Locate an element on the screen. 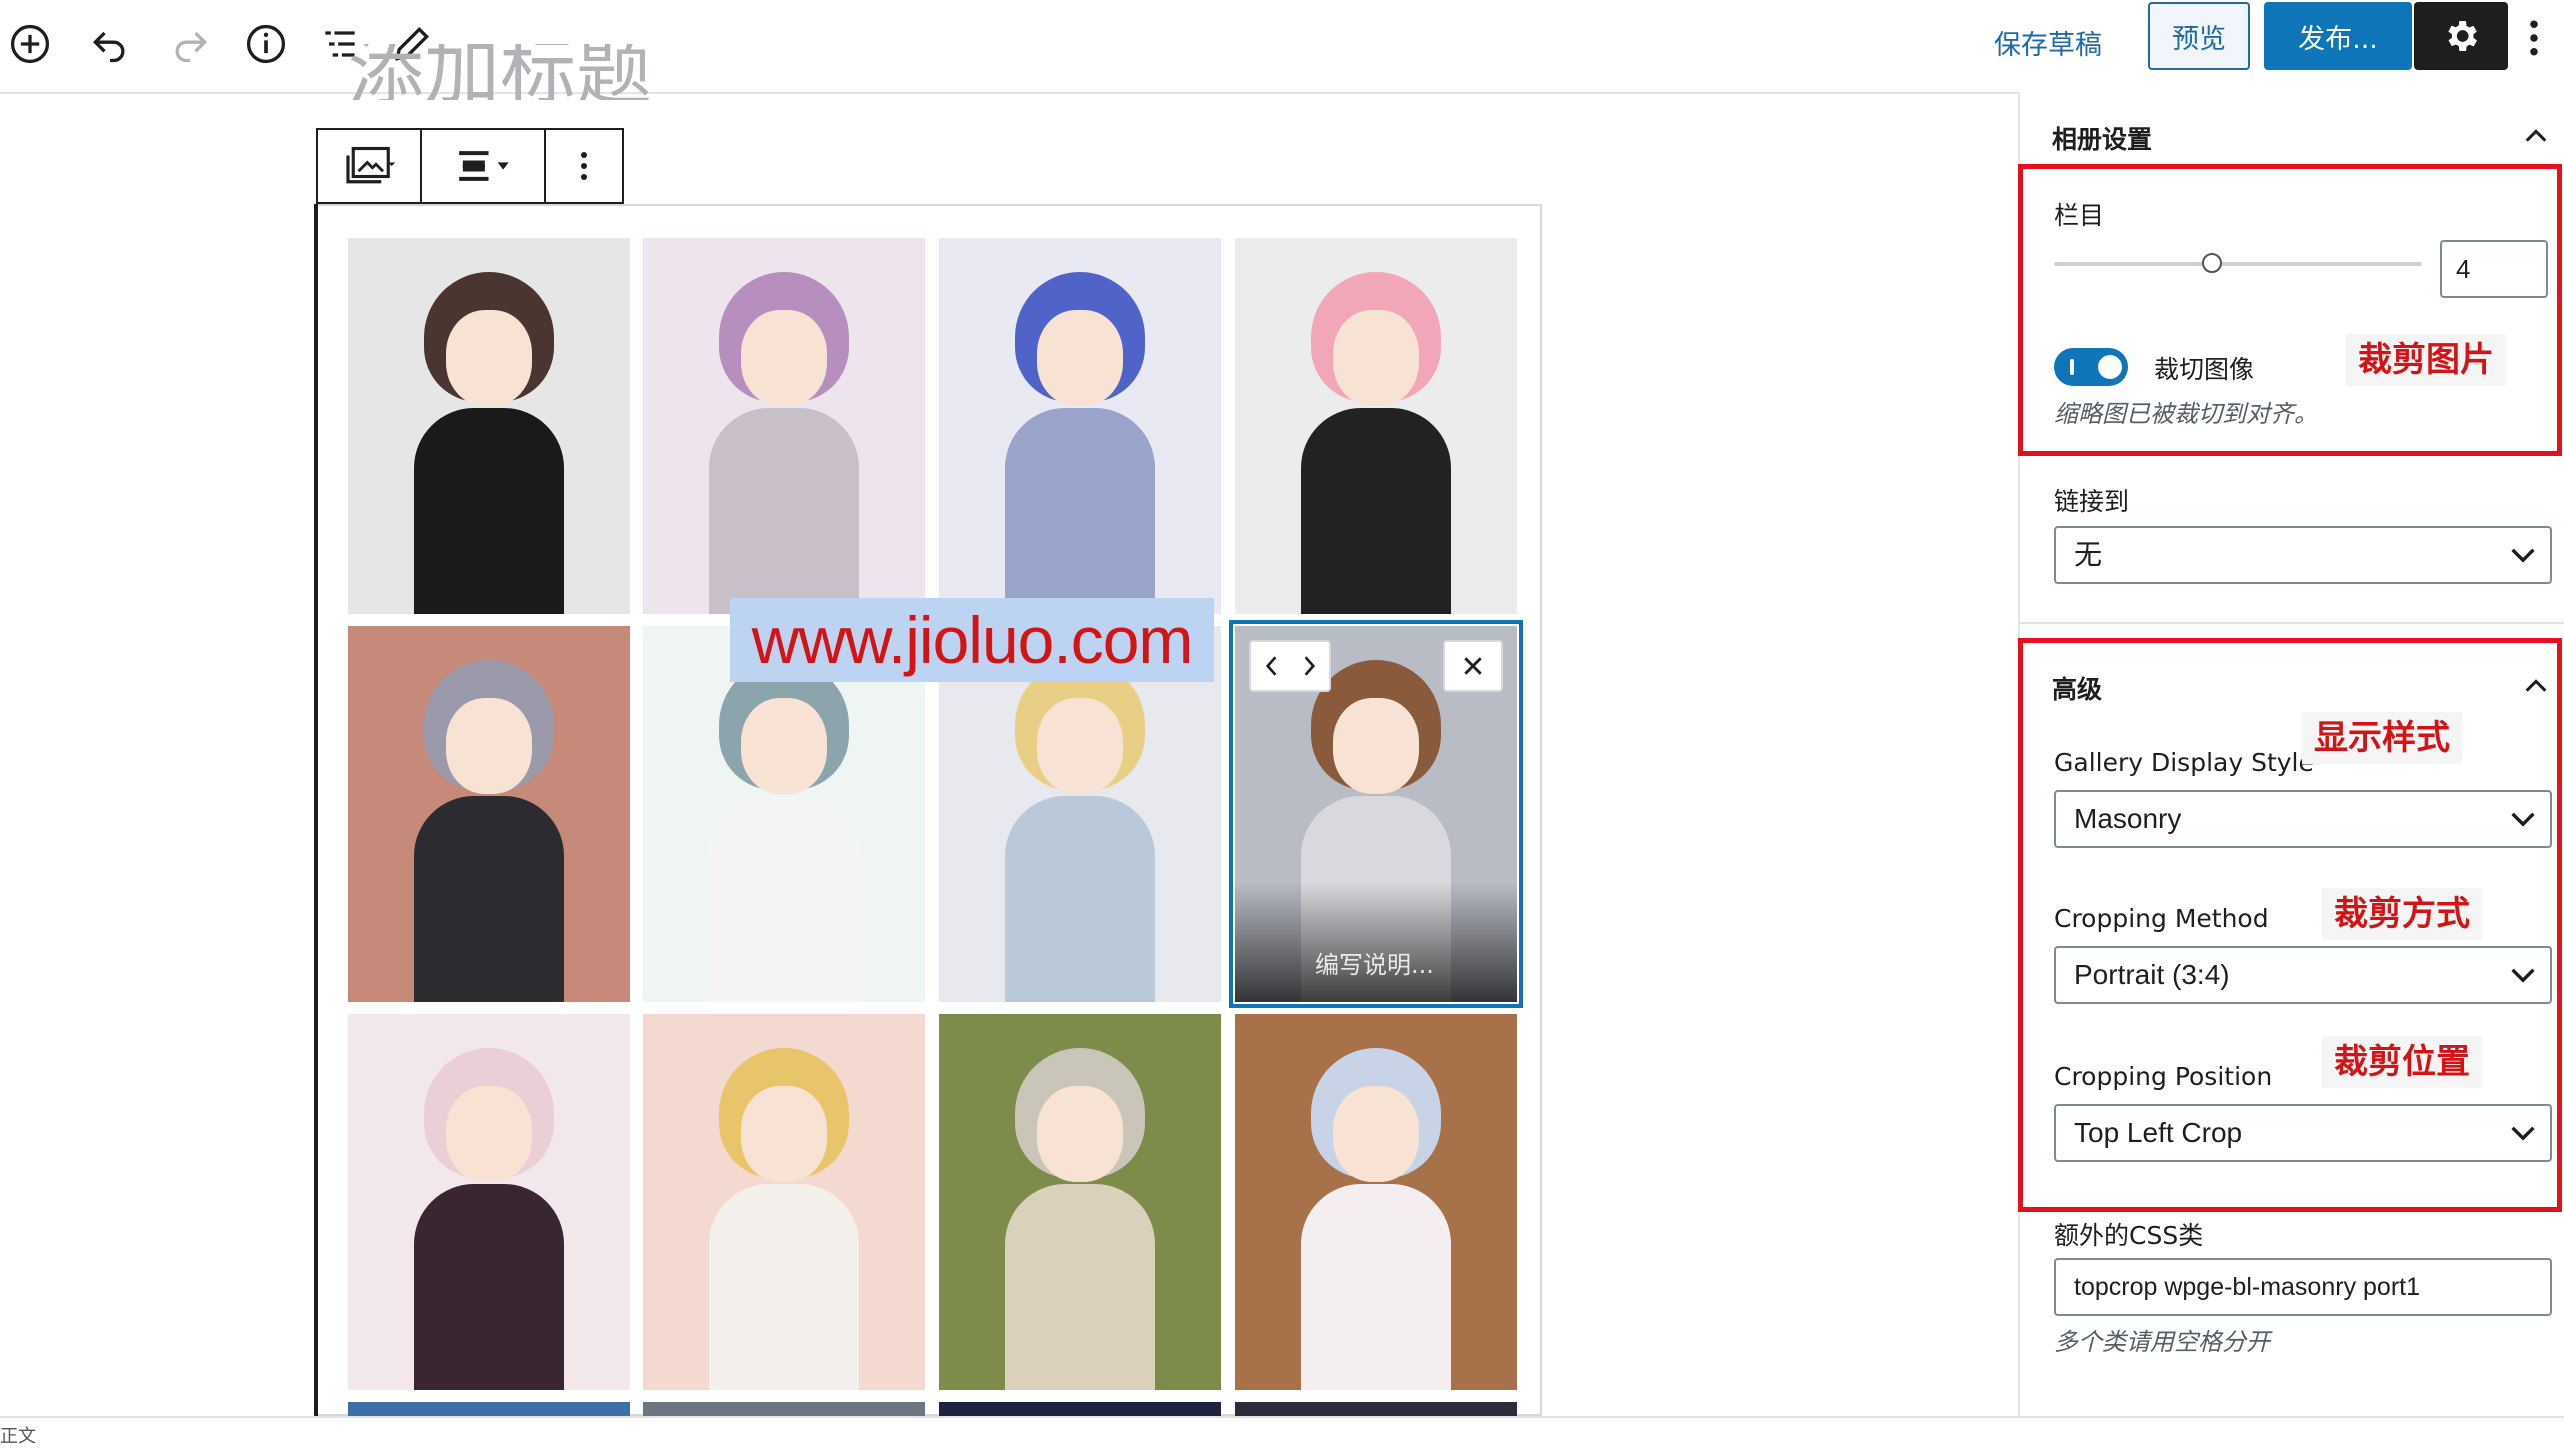 The width and height of the screenshot is (2564, 1448). watermark-text: www.jioluo.com is located at coordinates (972, 640).